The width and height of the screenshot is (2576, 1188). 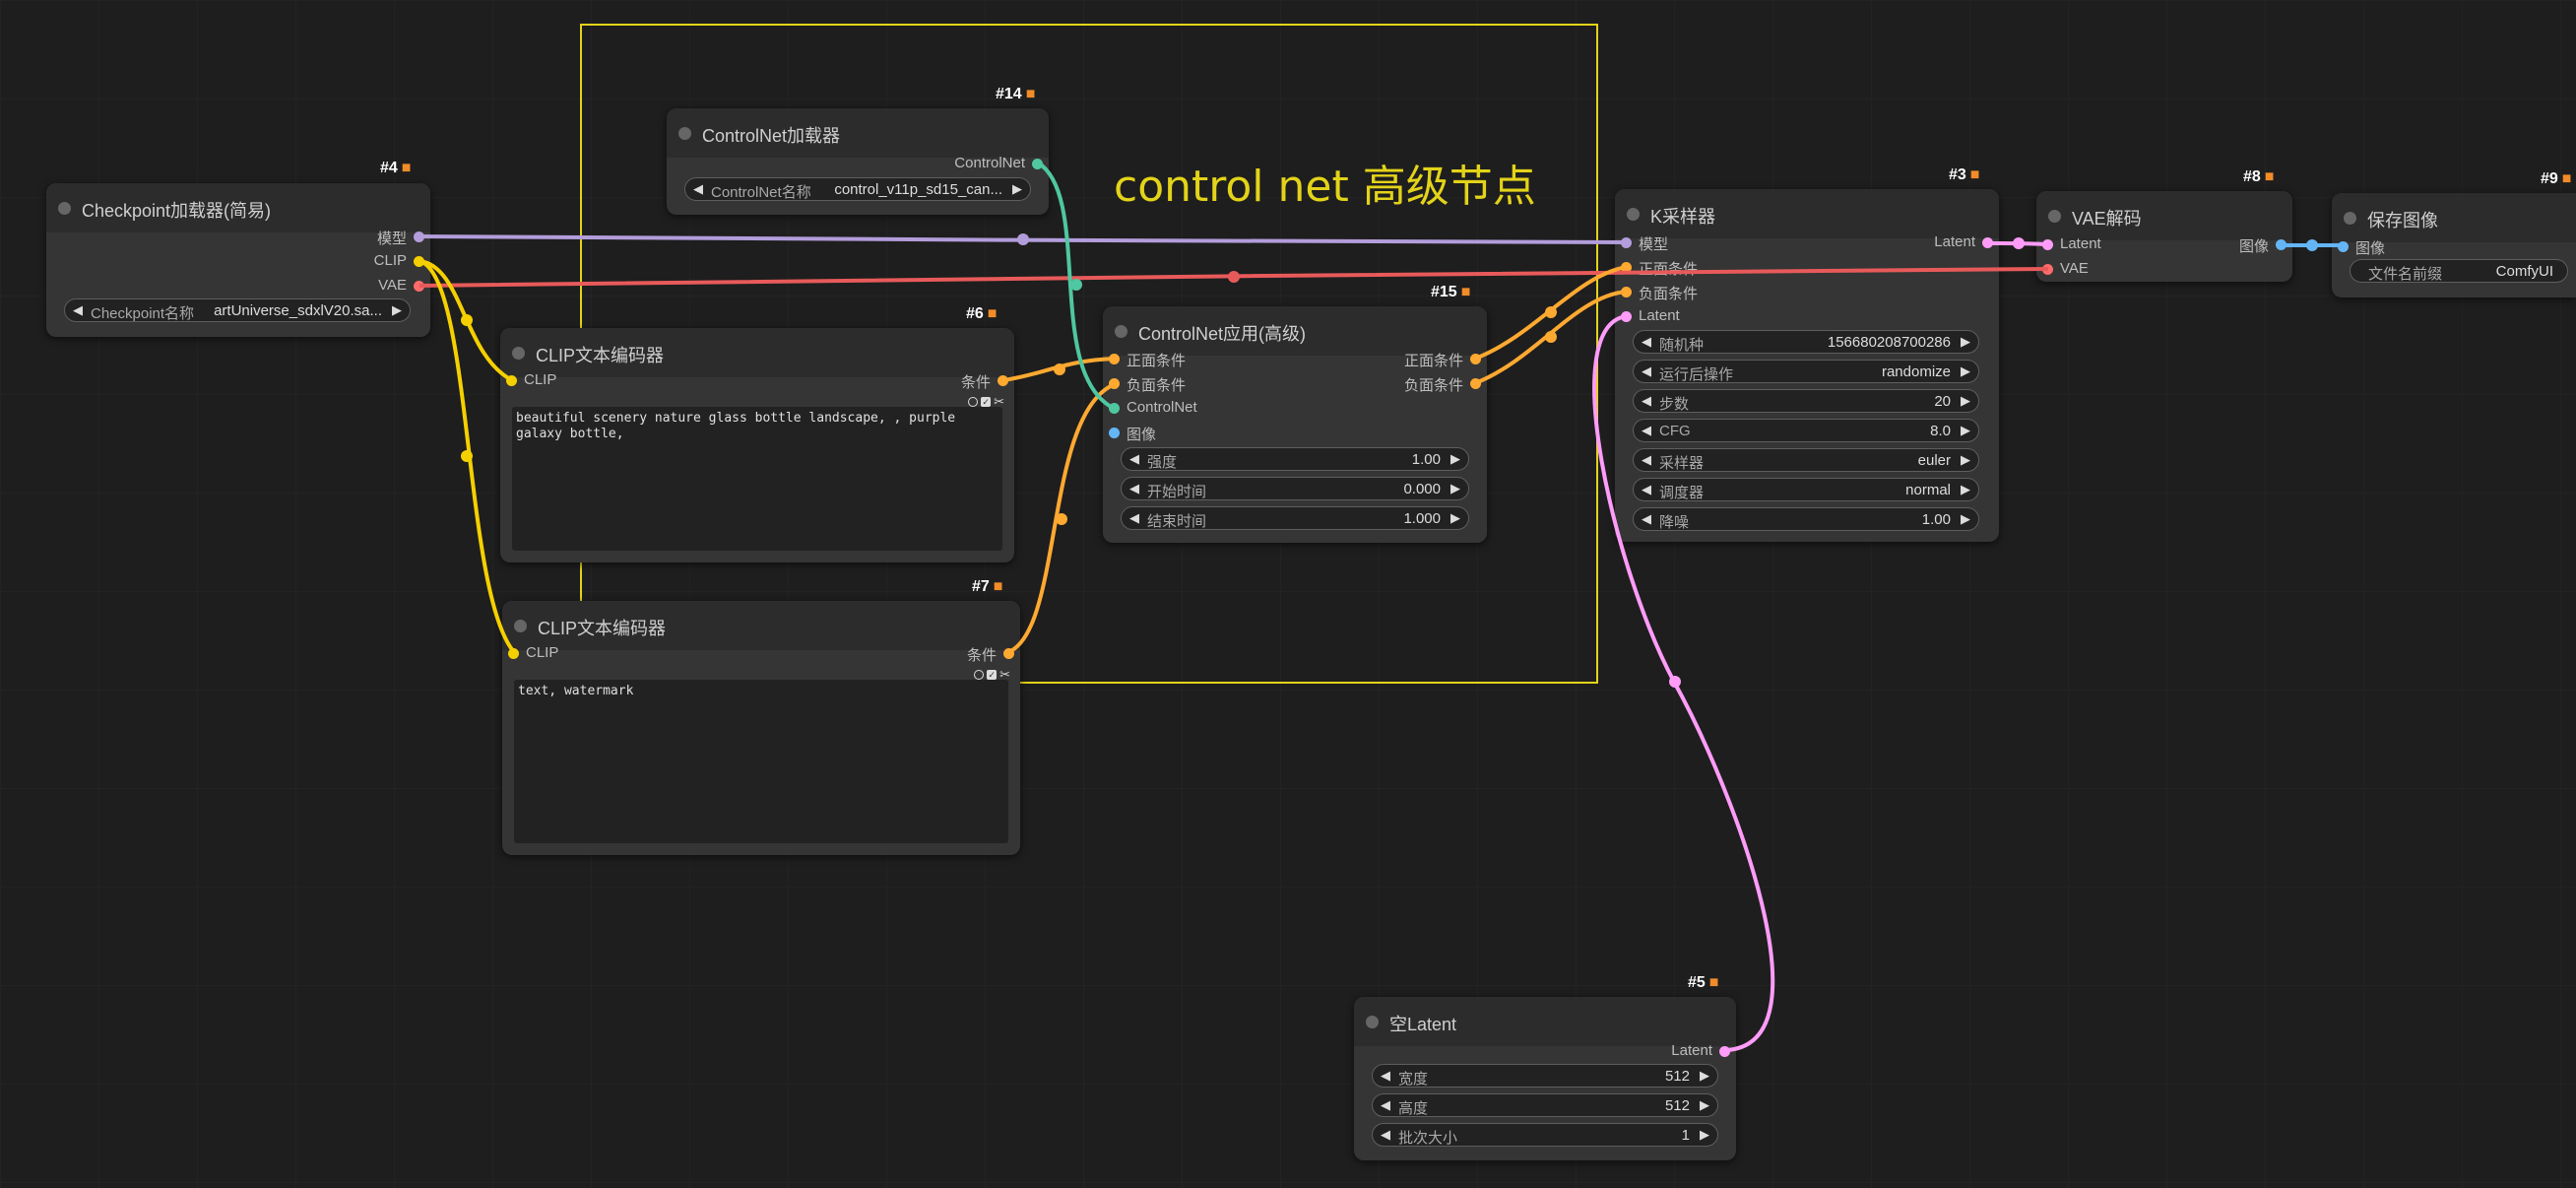 I want to click on node-header: ControlNet应用(高级), so click(x=1295, y=331).